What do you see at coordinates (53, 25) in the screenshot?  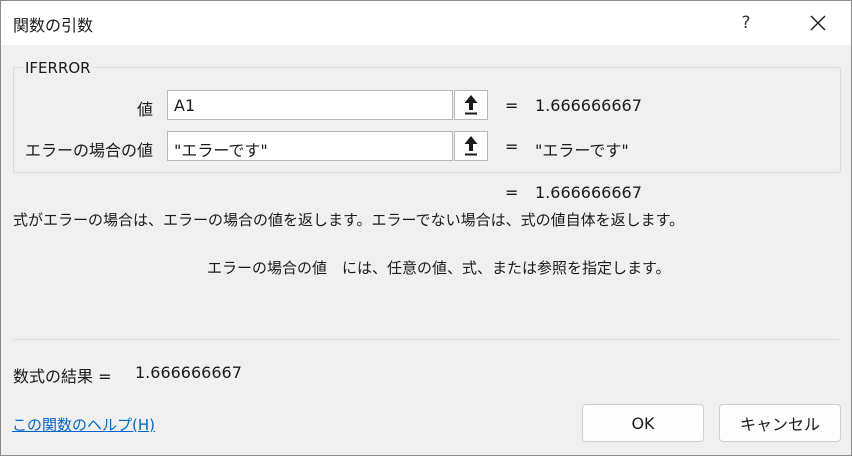 I see `dialog-title: 関数の引数` at bounding box center [53, 25].